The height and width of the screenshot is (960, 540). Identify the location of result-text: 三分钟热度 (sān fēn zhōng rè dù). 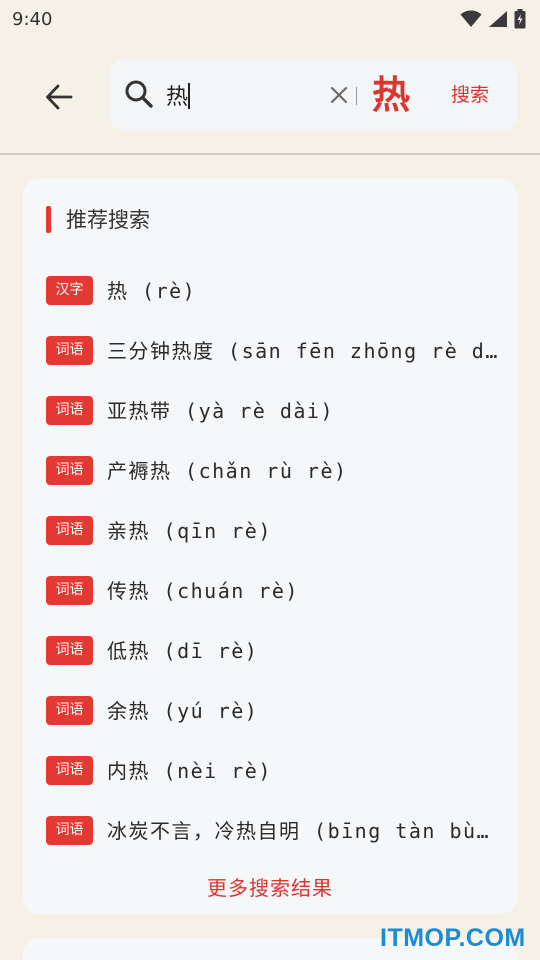
(303, 351).